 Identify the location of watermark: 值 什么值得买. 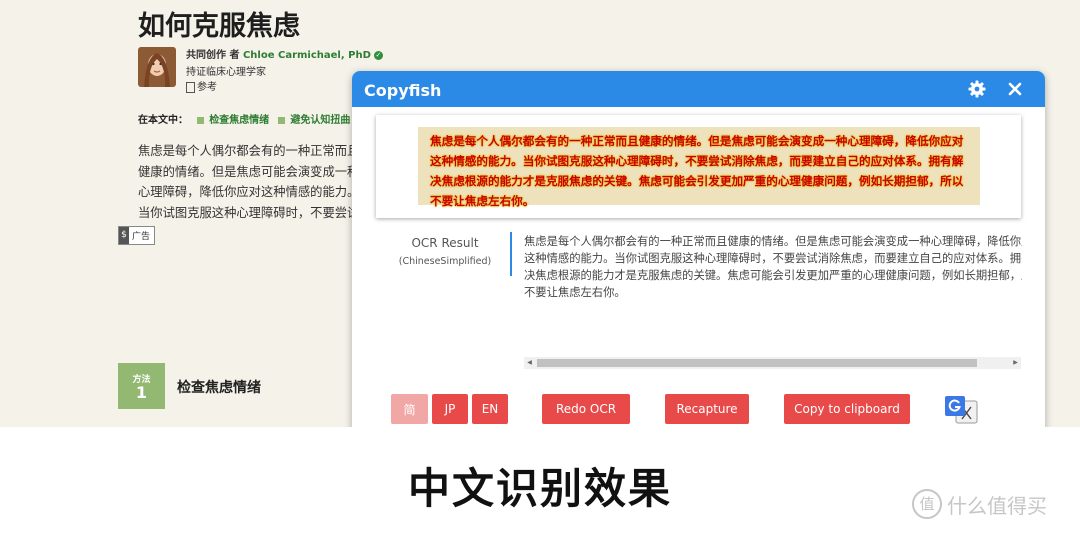
(979, 504).